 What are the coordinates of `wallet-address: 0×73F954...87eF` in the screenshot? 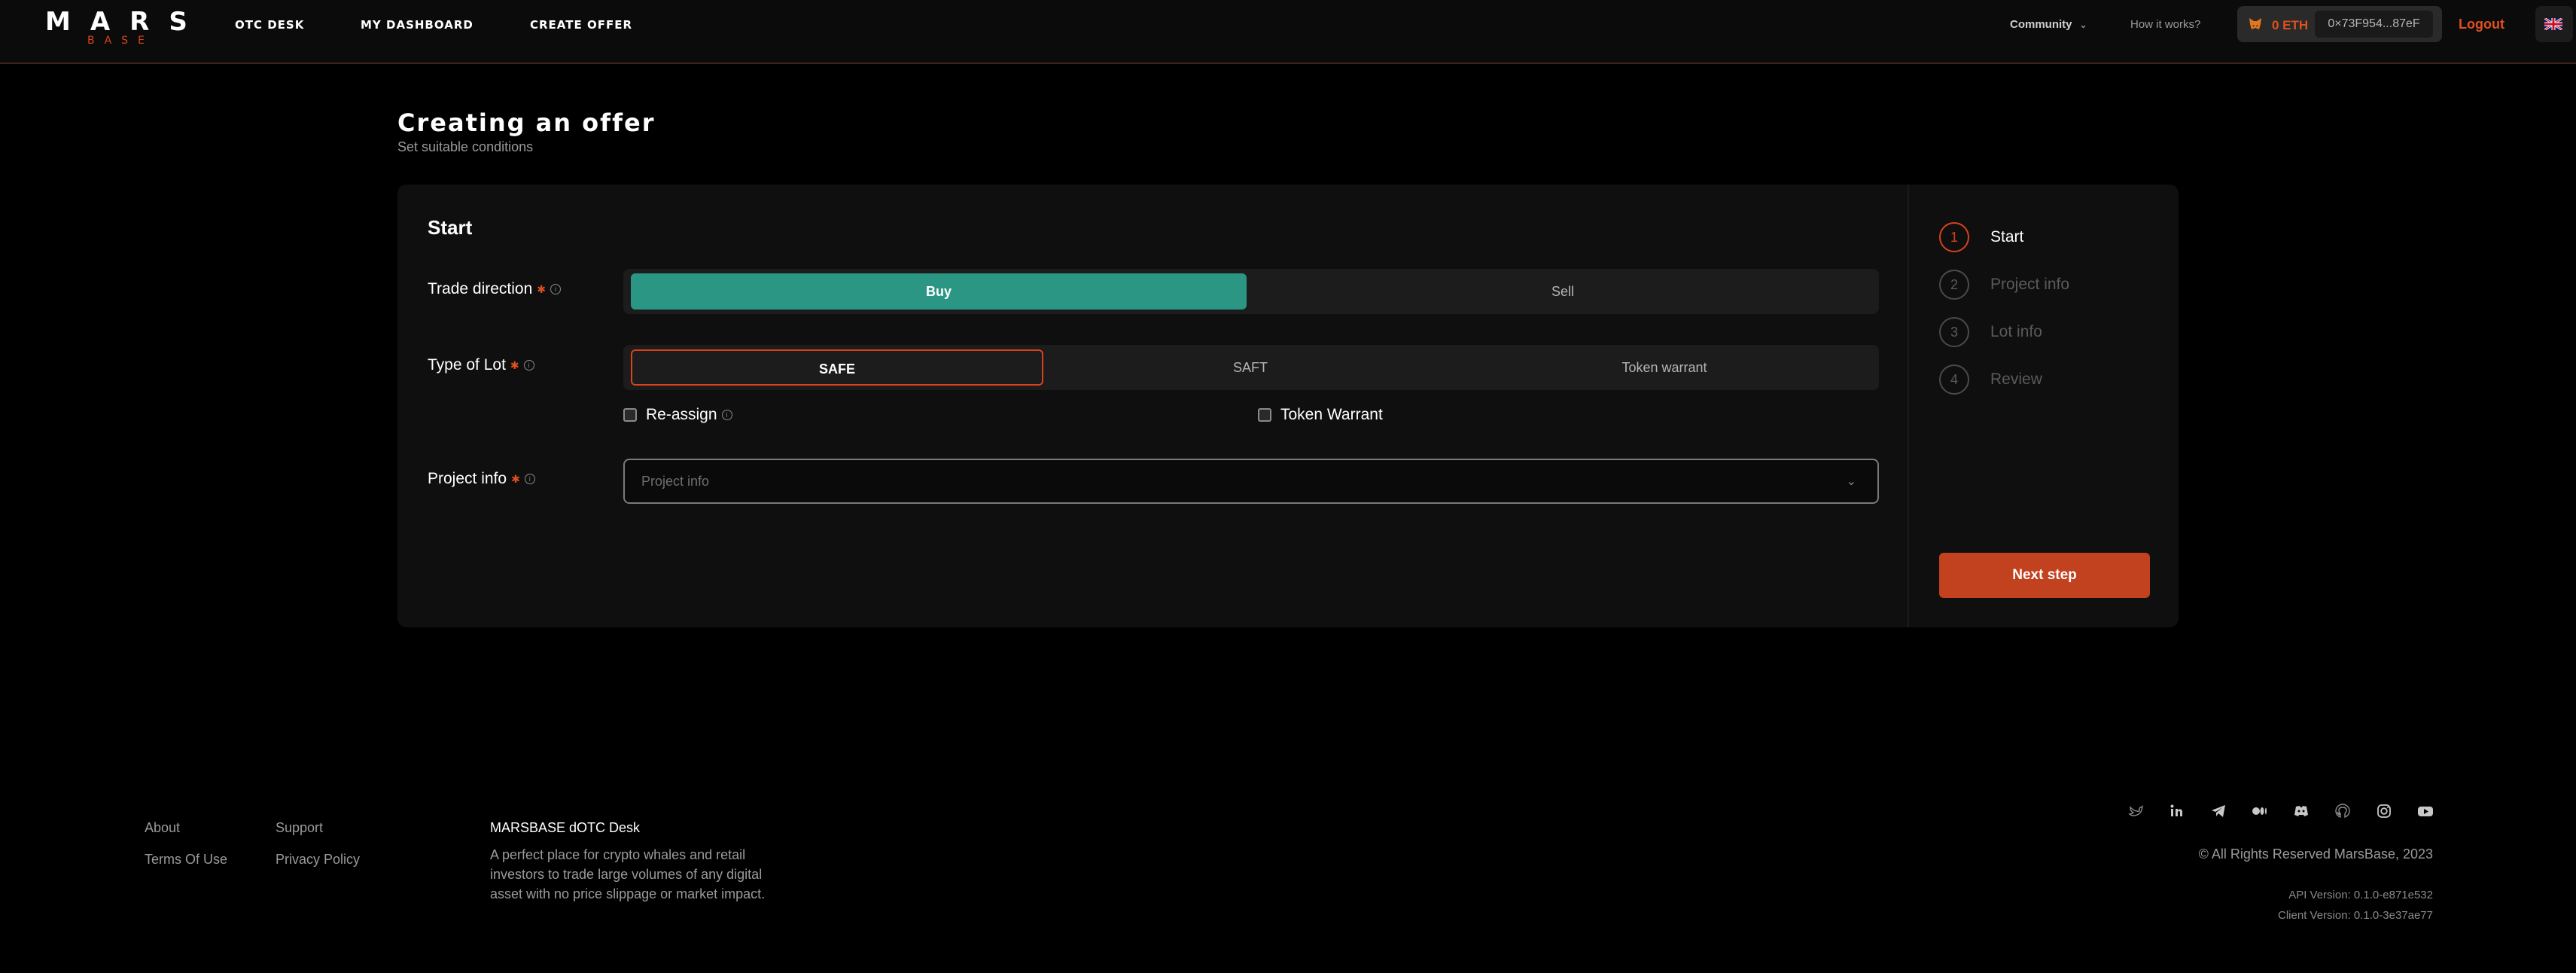 It's located at (2374, 24).